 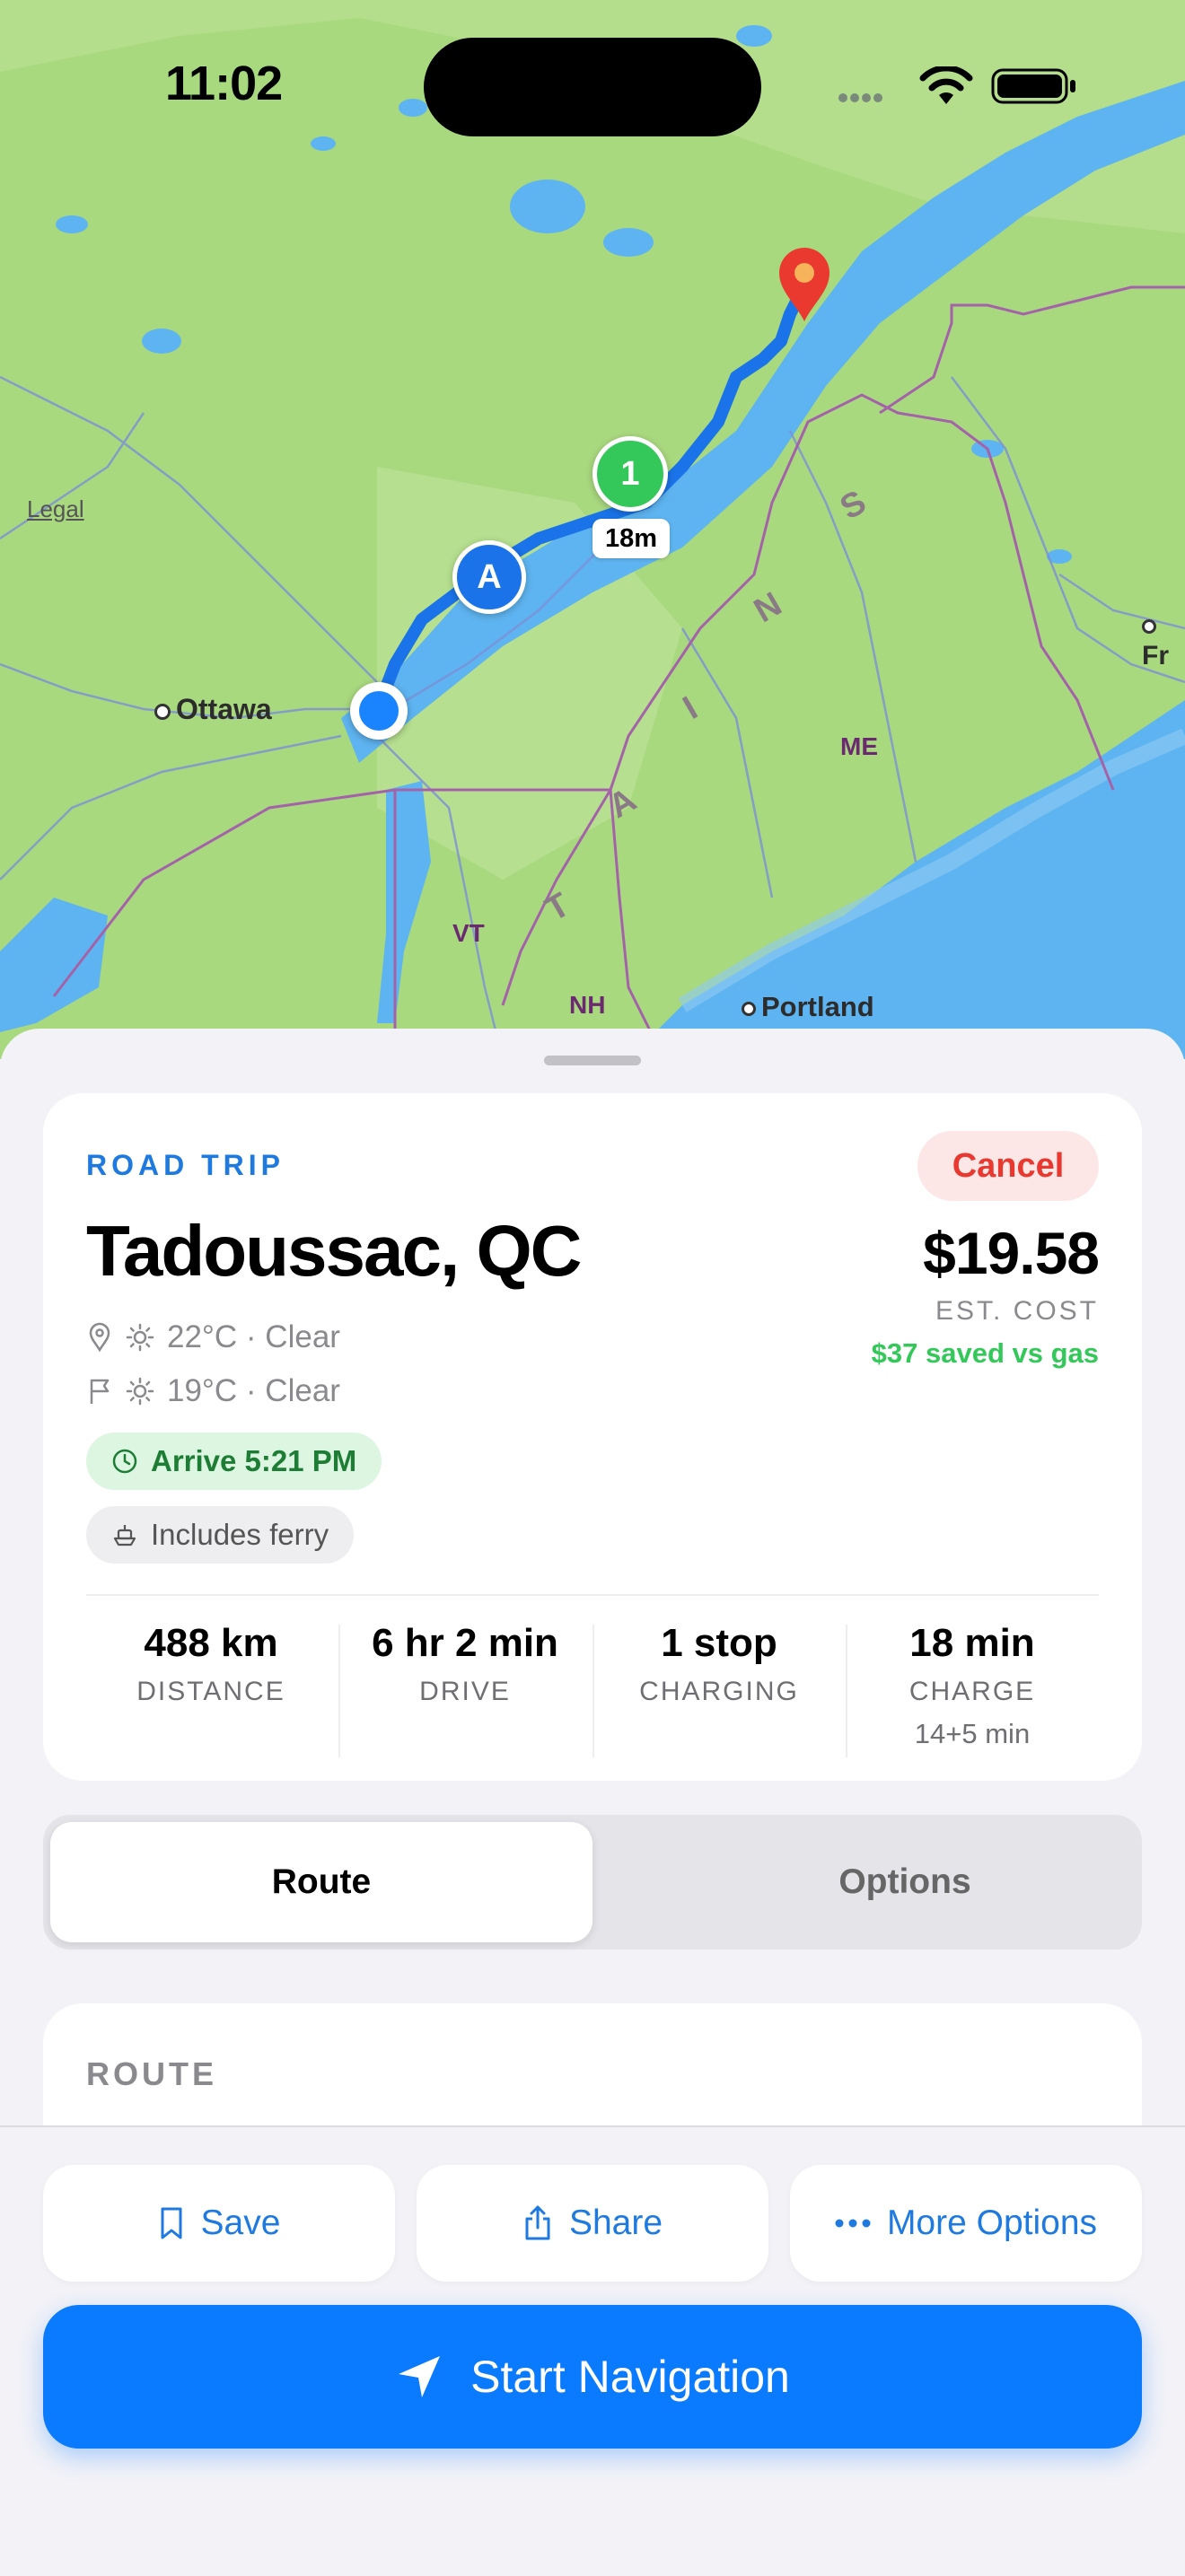 What do you see at coordinates (1163, 640) in the screenshot?
I see `city-fr-partial: Fr` at bounding box center [1163, 640].